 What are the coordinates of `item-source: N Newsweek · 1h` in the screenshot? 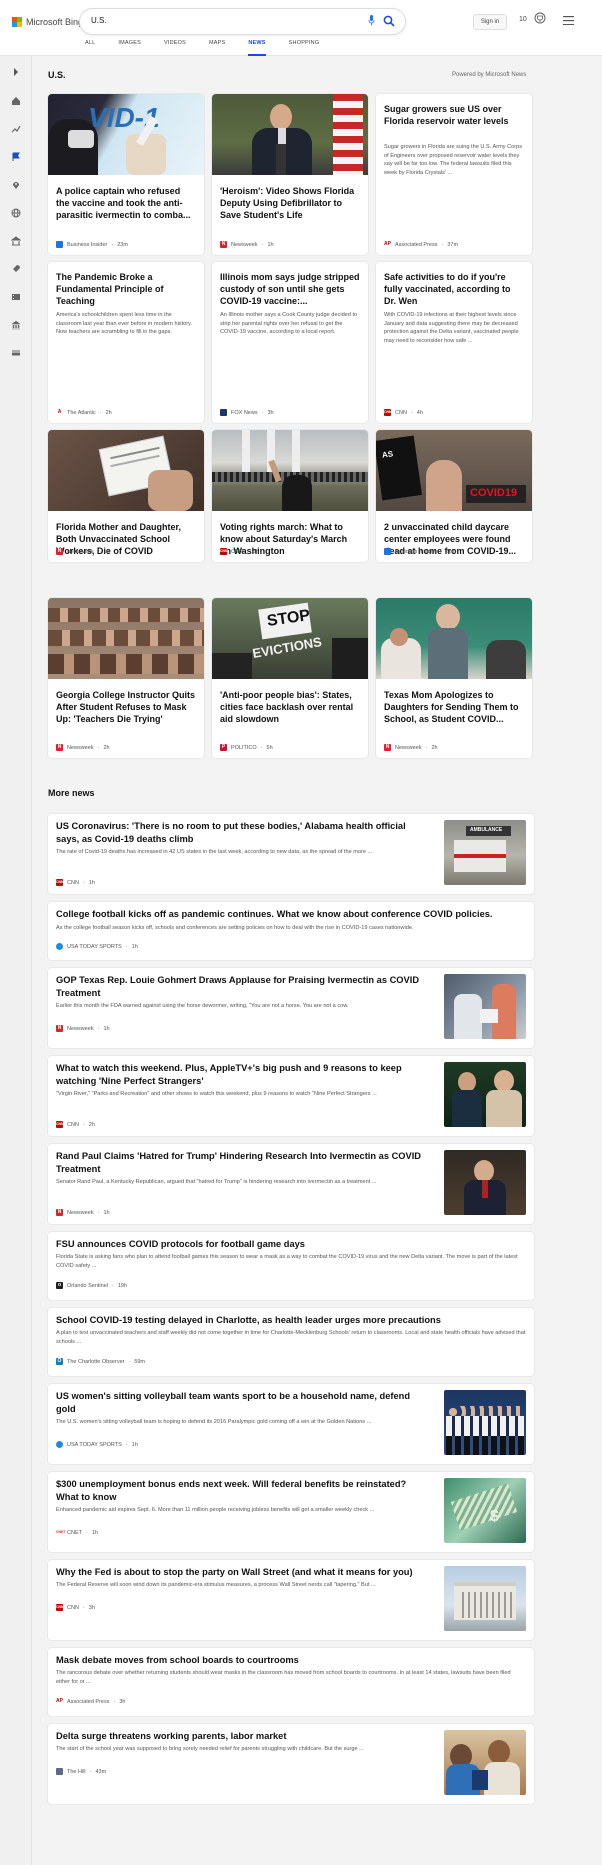 It's located at (83, 1212).